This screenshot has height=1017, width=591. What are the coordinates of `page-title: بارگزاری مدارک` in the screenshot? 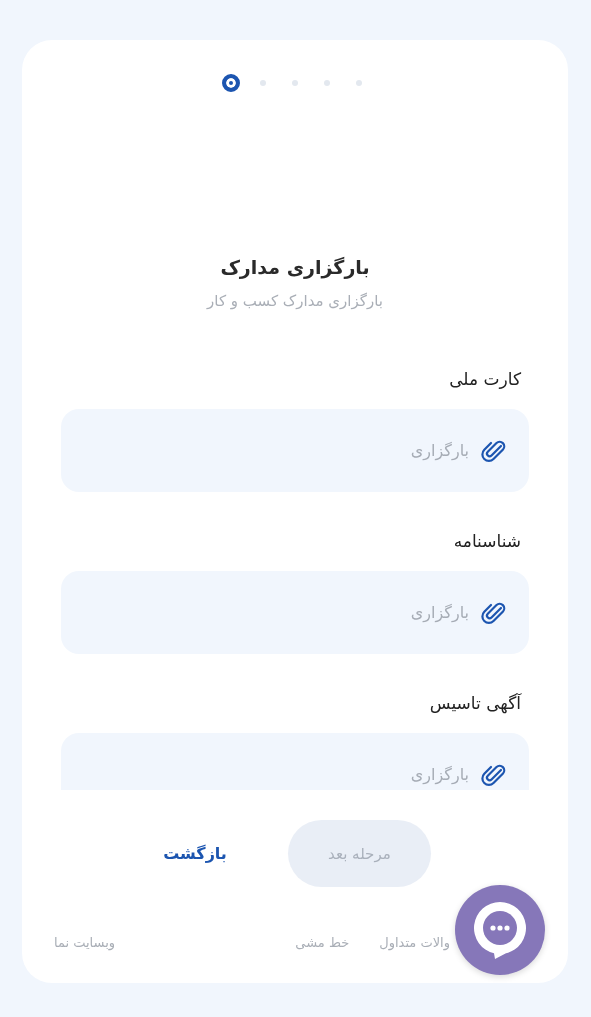 It's located at (295, 268).